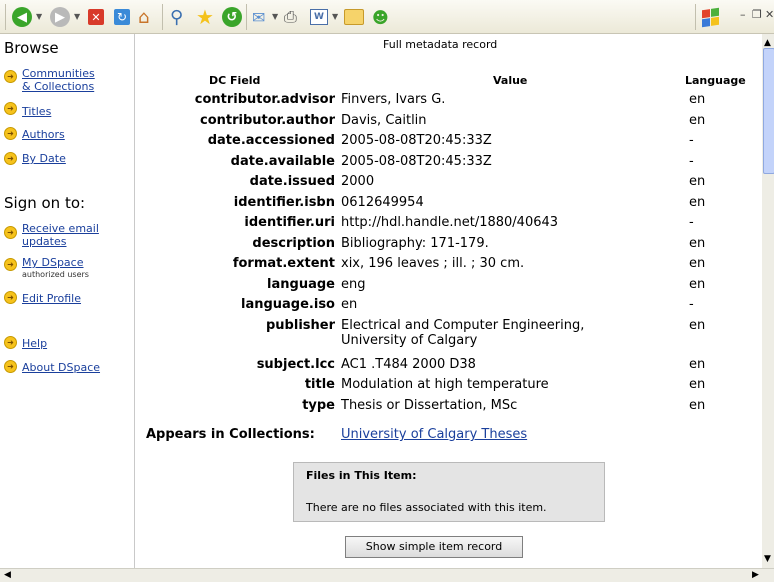 This screenshot has width=774, height=582. I want to click on collection-link: University of Calgary Theses, so click(434, 434).